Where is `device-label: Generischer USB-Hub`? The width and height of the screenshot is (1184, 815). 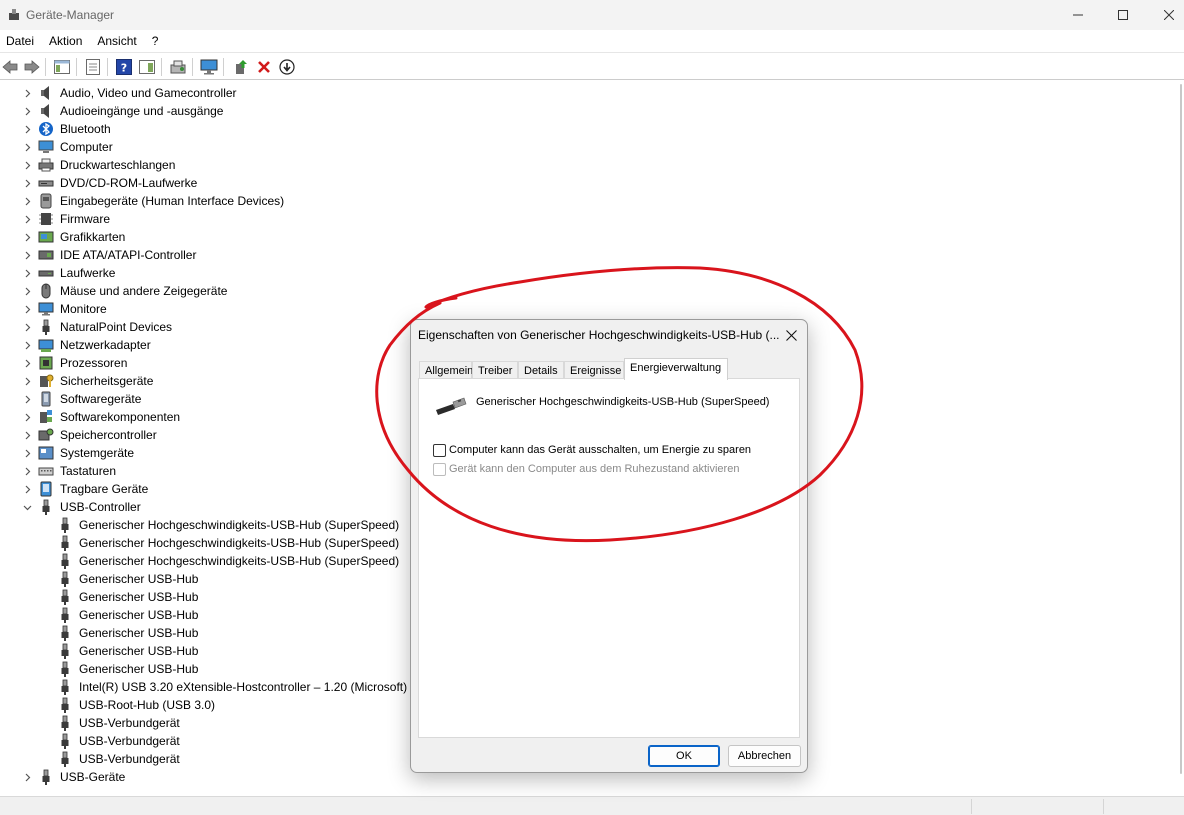 device-label: Generischer USB-Hub is located at coordinates (139, 597).